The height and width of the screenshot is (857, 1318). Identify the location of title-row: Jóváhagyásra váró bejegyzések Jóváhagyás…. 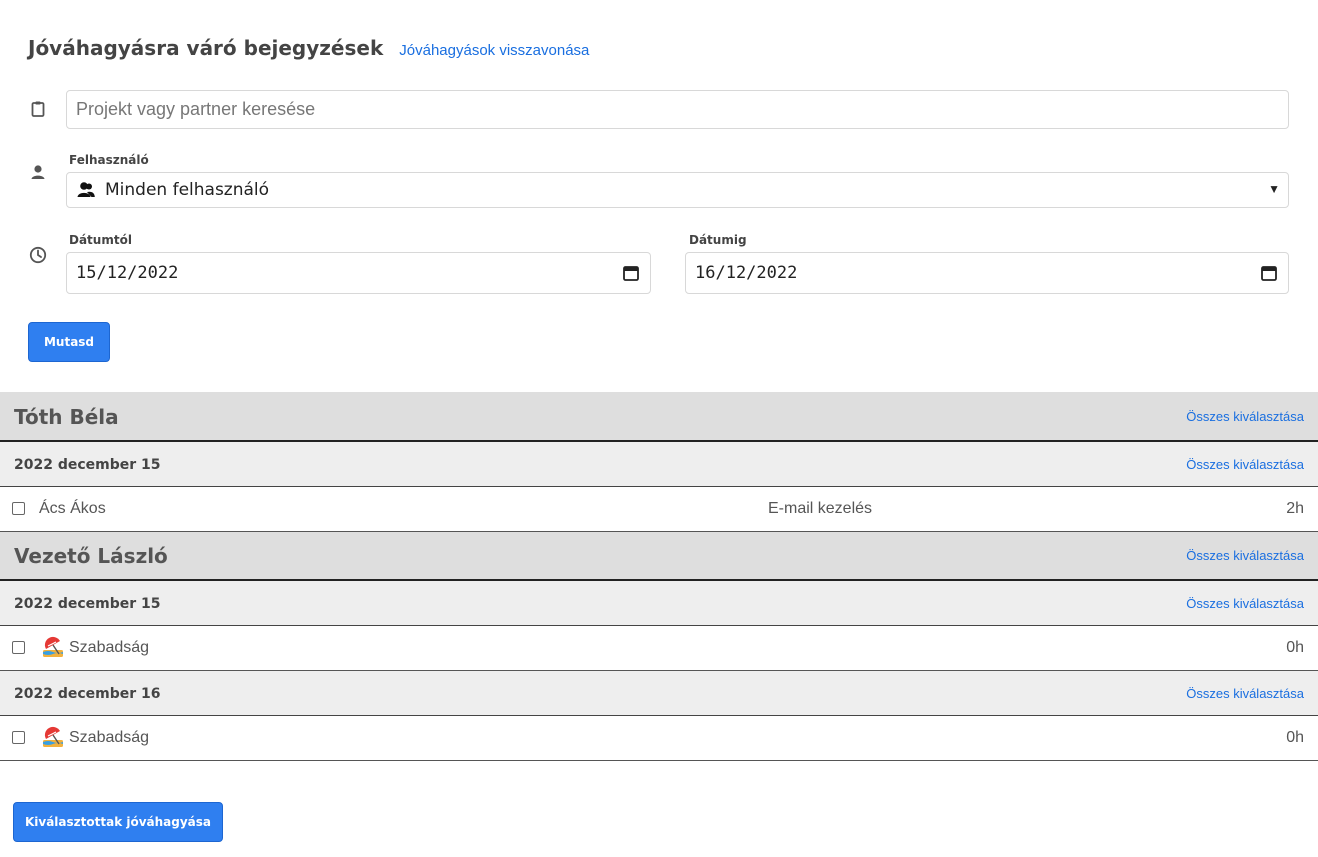
(308, 48).